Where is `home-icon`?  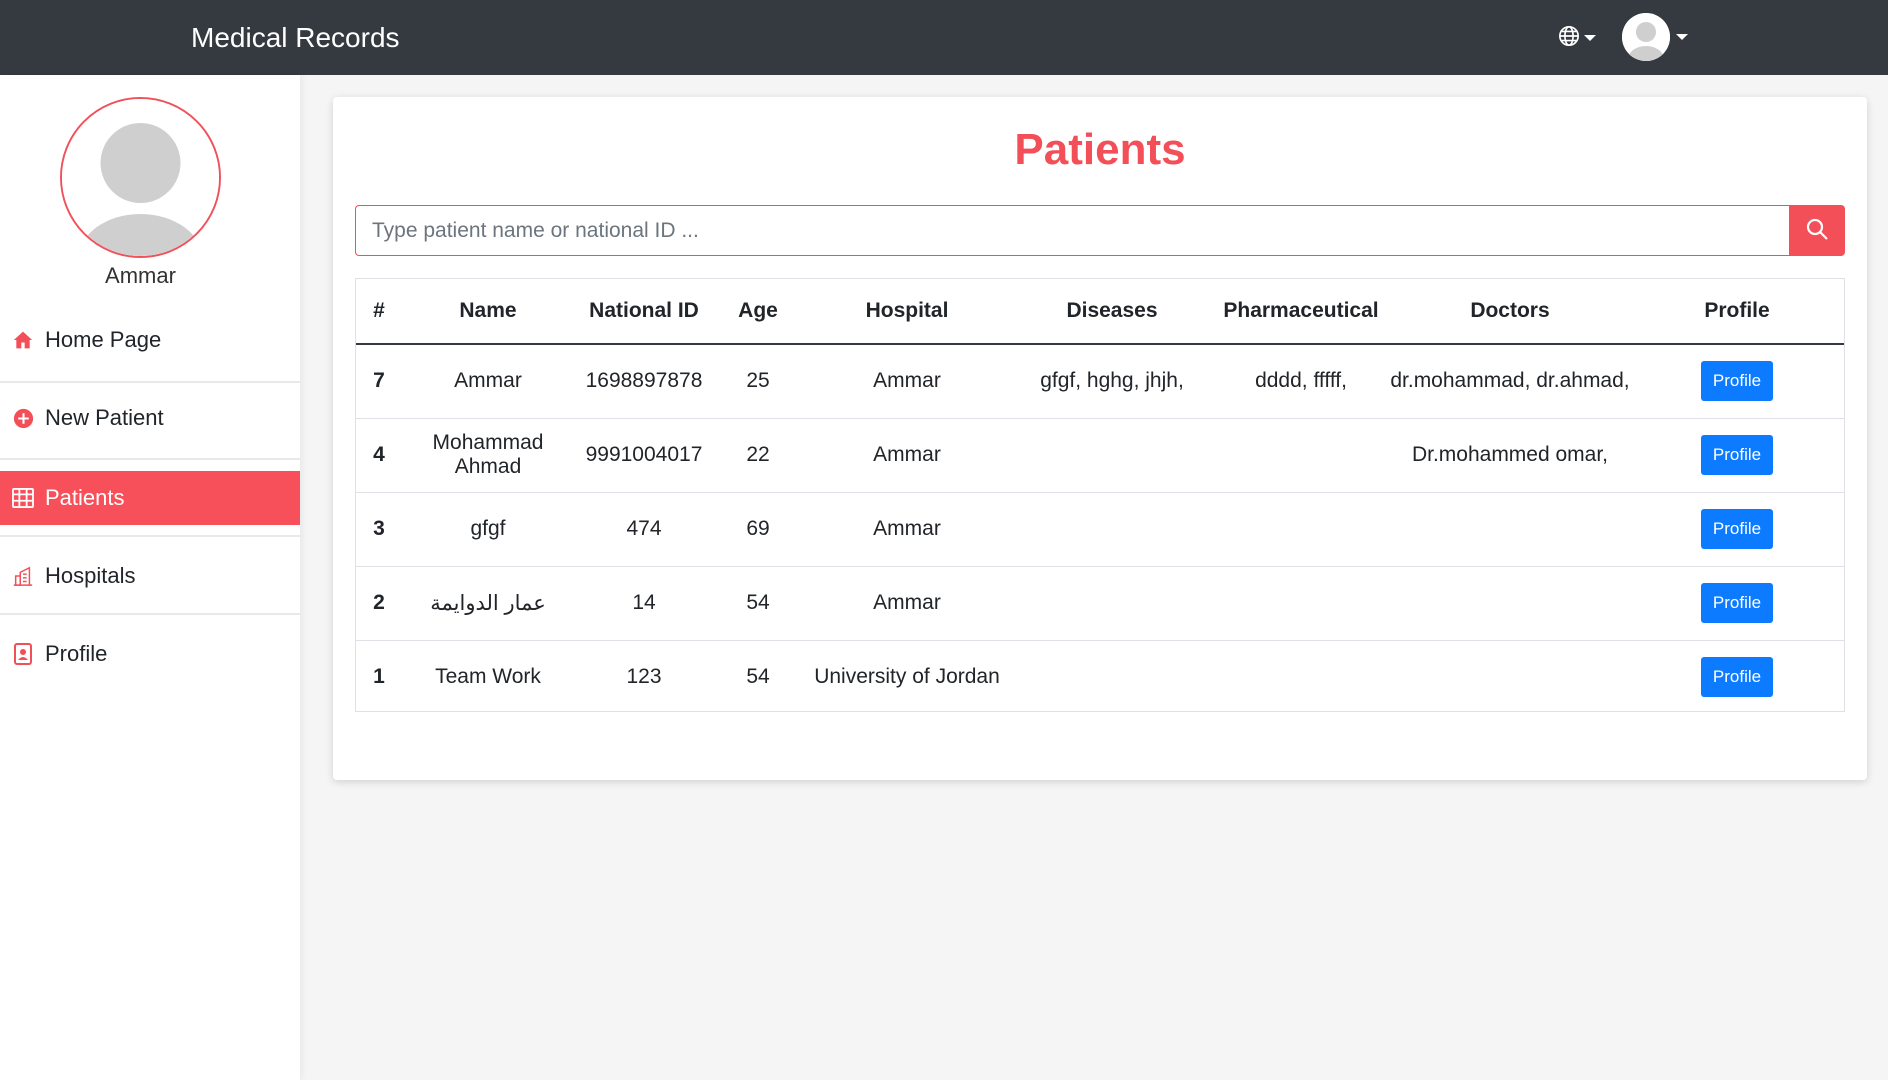 home-icon is located at coordinates (23, 340).